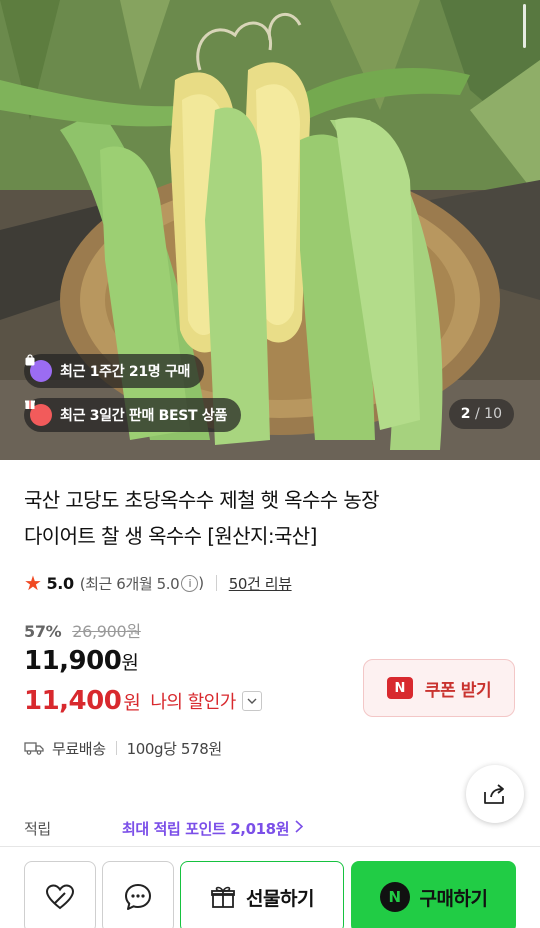 This screenshot has width=540, height=928. I want to click on shipping-row: 무료배송 100g당 578원, so click(123, 748).